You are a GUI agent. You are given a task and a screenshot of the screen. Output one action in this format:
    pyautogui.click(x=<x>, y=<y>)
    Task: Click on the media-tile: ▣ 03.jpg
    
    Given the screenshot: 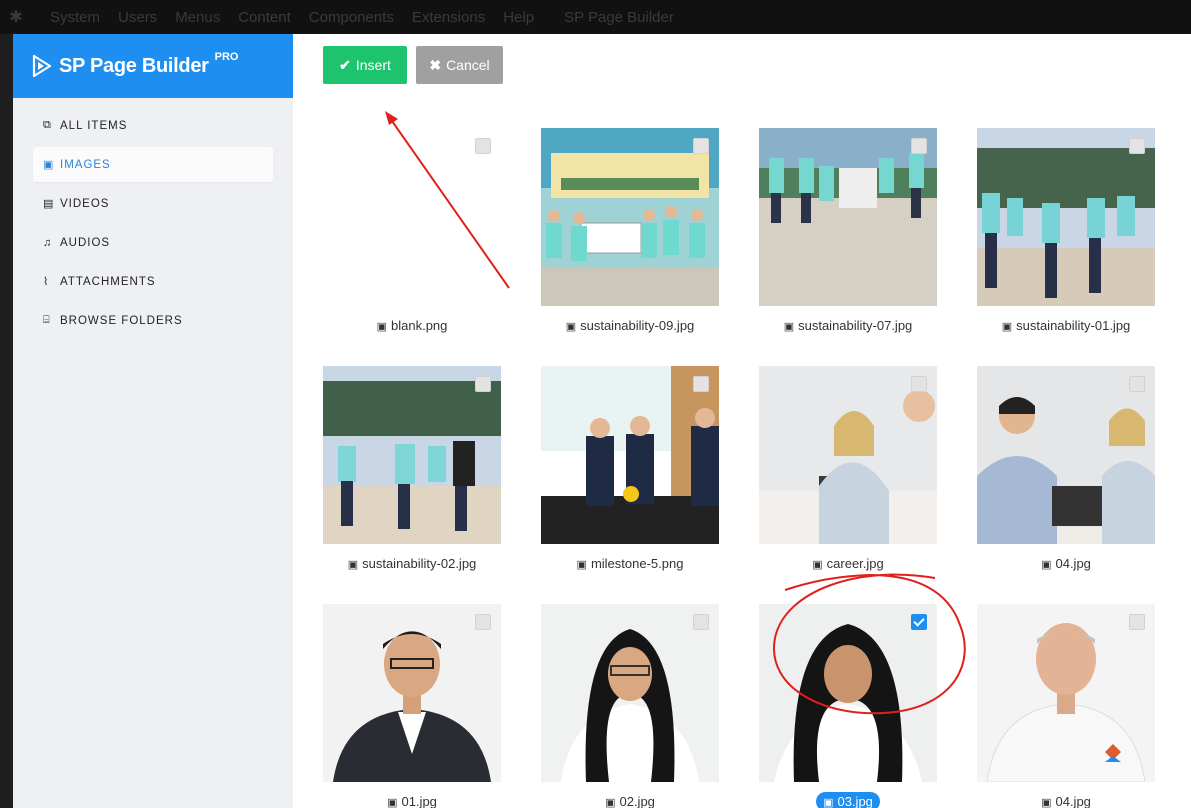 What is the action you would take?
    pyautogui.click(x=848, y=706)
    